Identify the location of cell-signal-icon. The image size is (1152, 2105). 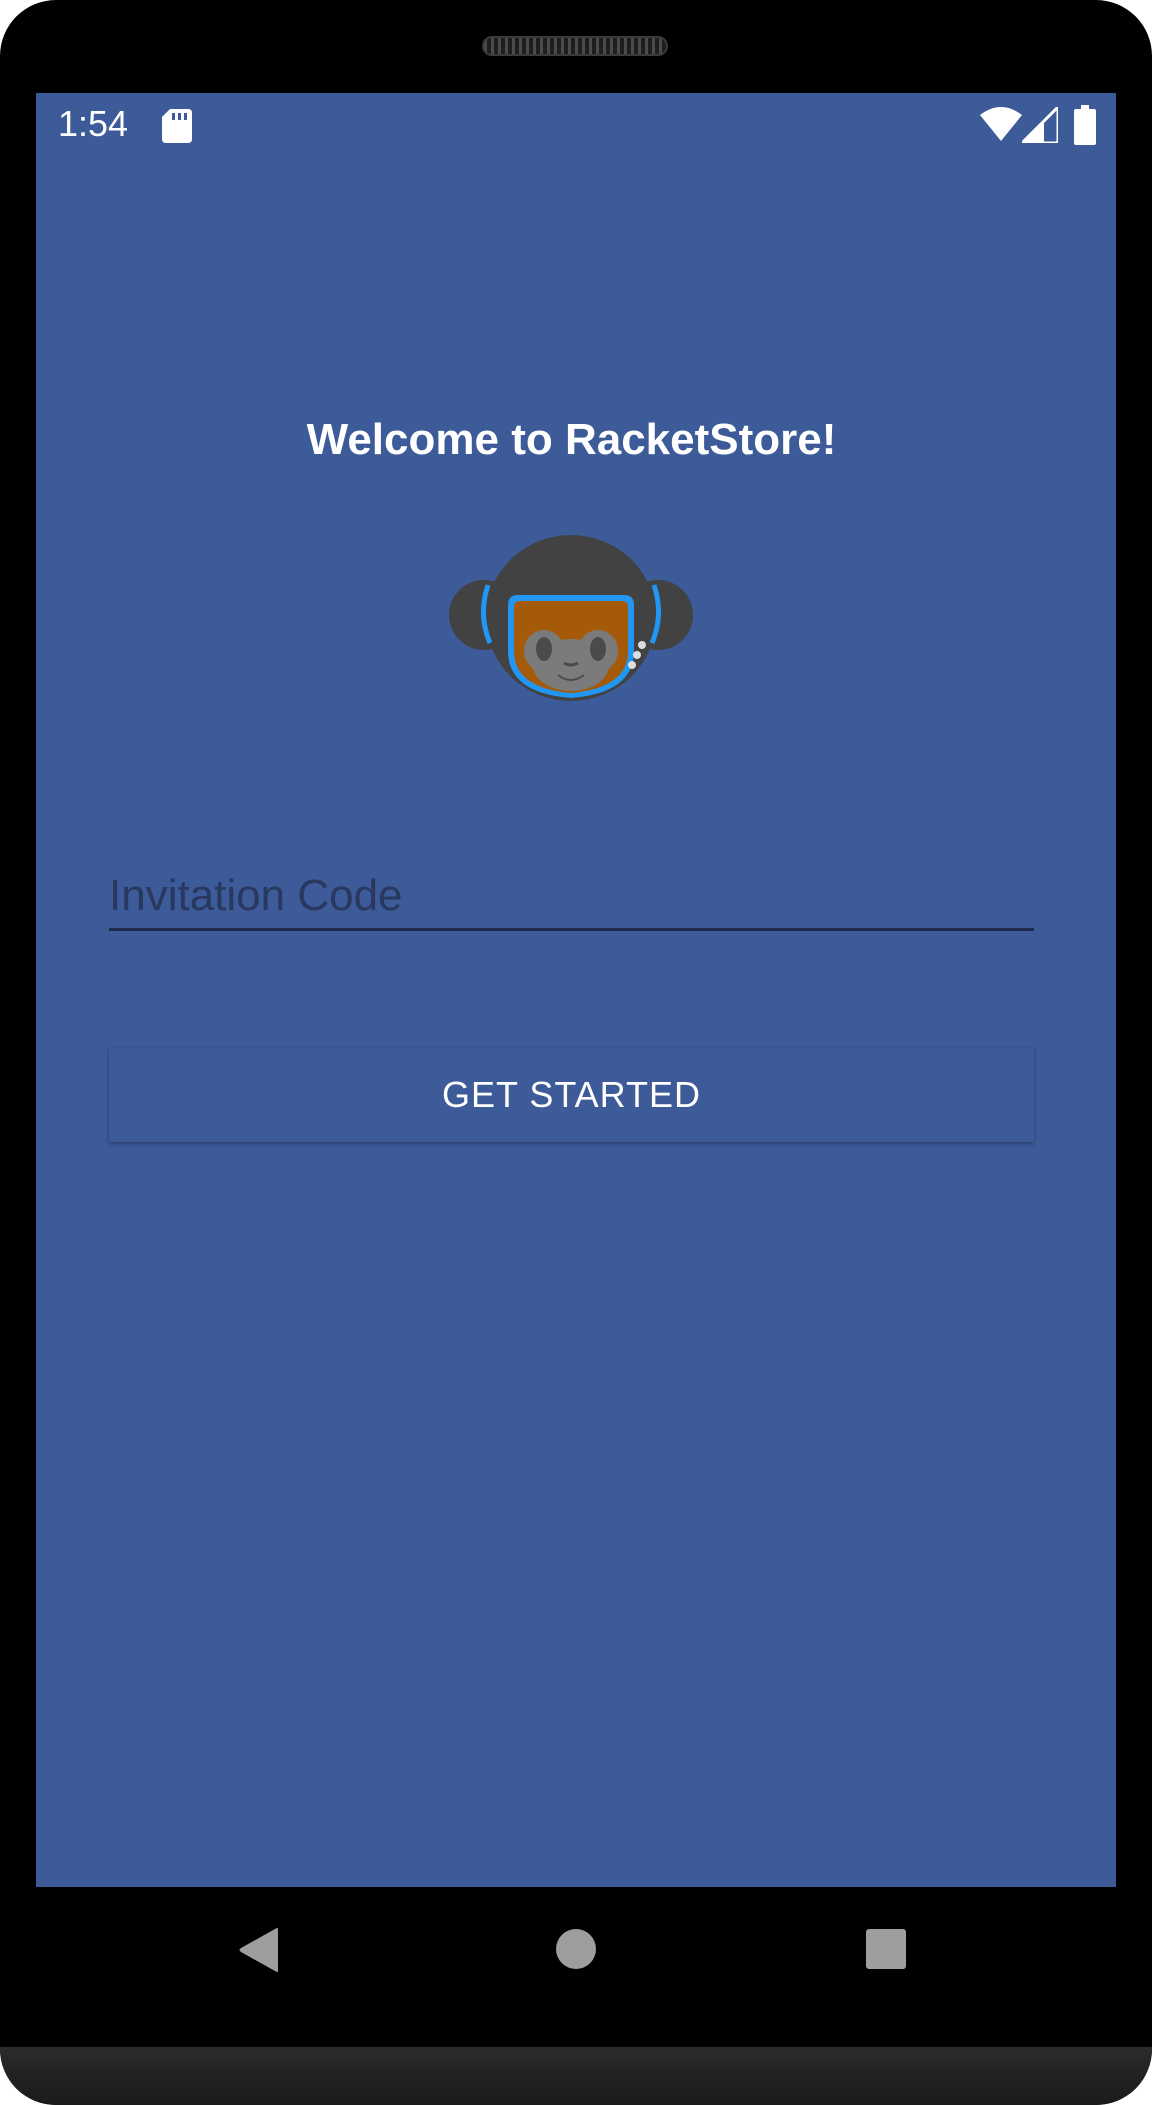
(1040, 125).